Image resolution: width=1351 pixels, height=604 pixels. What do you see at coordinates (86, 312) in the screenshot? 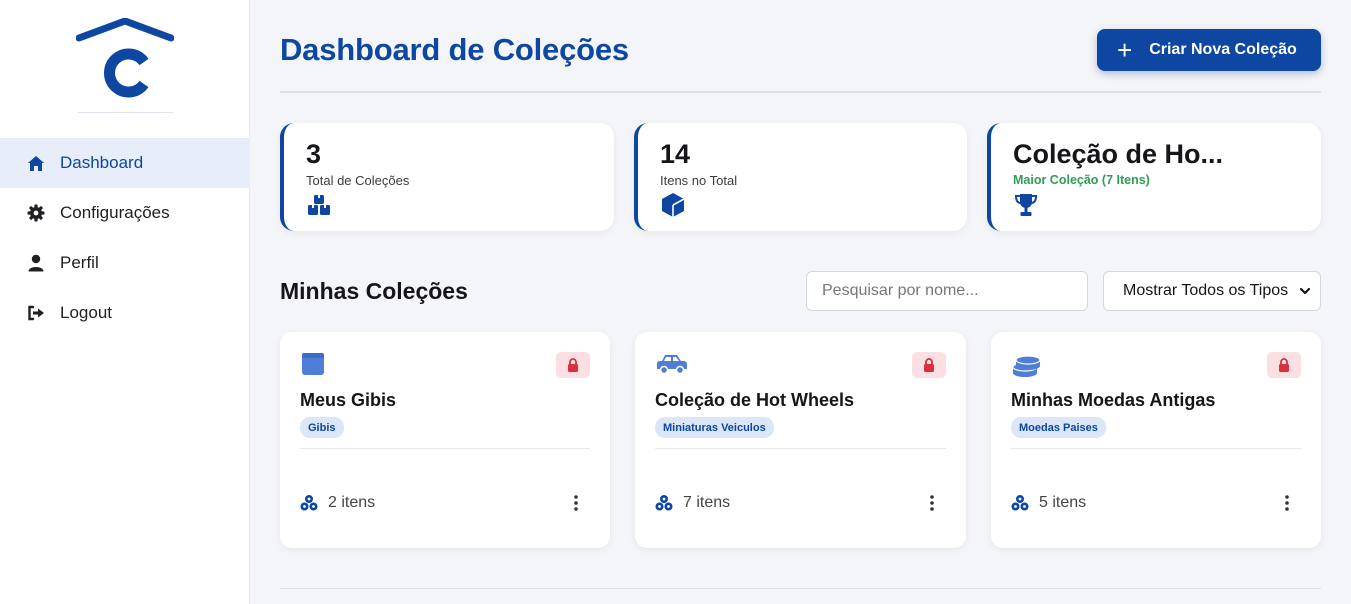
I see `sidebar-item-label: Logout` at bounding box center [86, 312].